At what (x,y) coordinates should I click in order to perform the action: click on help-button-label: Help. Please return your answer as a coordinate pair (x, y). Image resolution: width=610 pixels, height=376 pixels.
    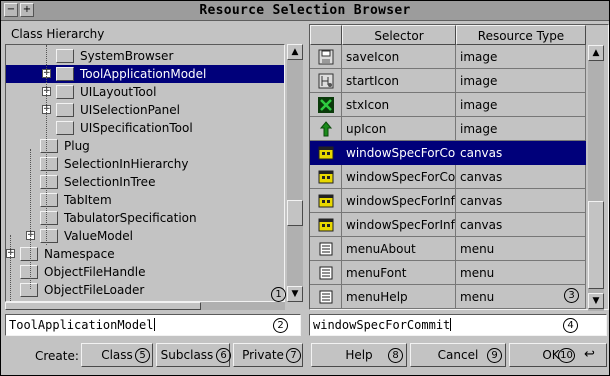
    Looking at the image, I should click on (359, 355).